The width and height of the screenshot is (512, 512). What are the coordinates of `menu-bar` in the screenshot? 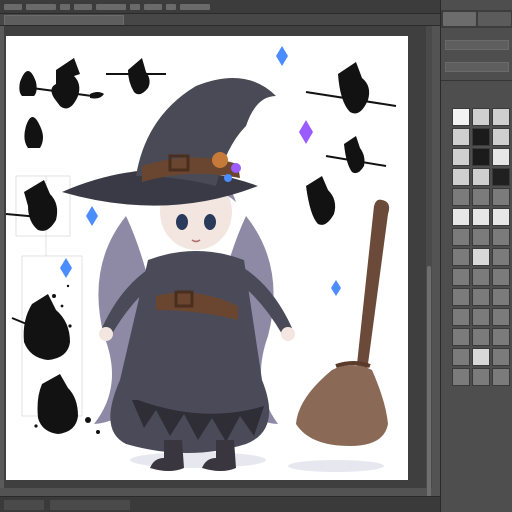 It's located at (256, 7).